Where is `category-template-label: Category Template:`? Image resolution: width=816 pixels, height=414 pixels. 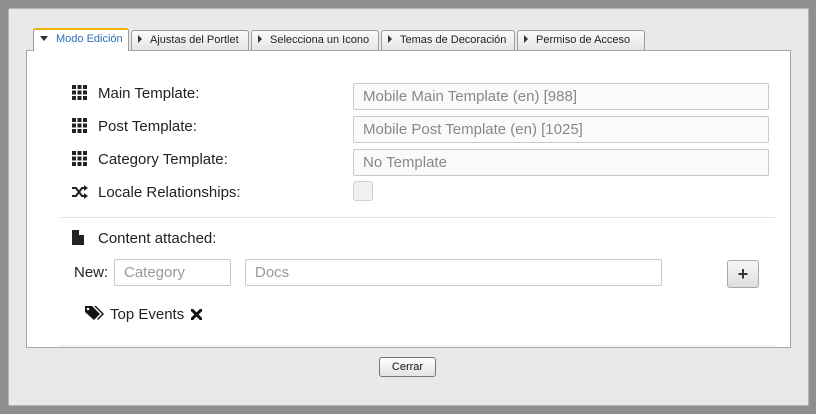 category-template-label: Category Template: is located at coordinates (150, 160).